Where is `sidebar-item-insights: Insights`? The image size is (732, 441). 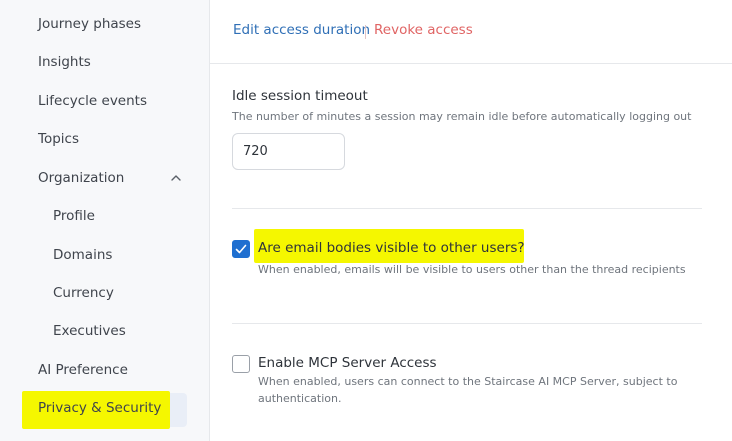
sidebar-item-insights: Insights is located at coordinates (64, 62).